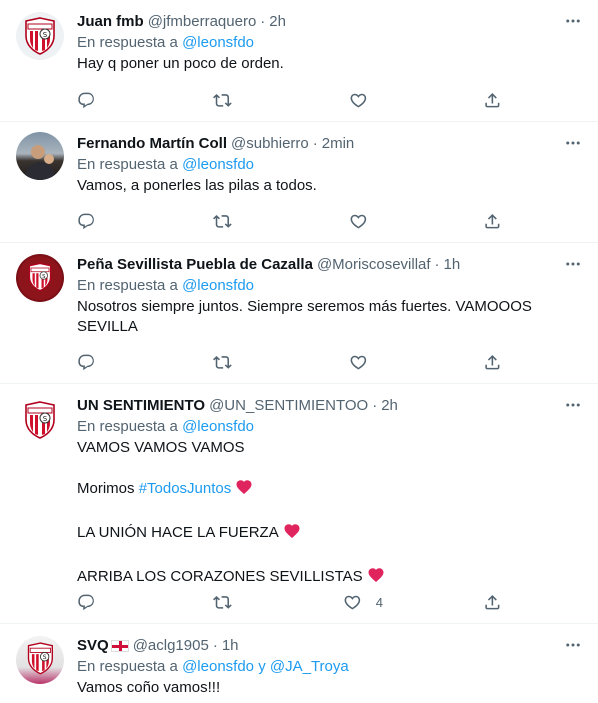 The width and height of the screenshot is (598, 703). I want to click on profile-photo-icon, so click(40, 162).